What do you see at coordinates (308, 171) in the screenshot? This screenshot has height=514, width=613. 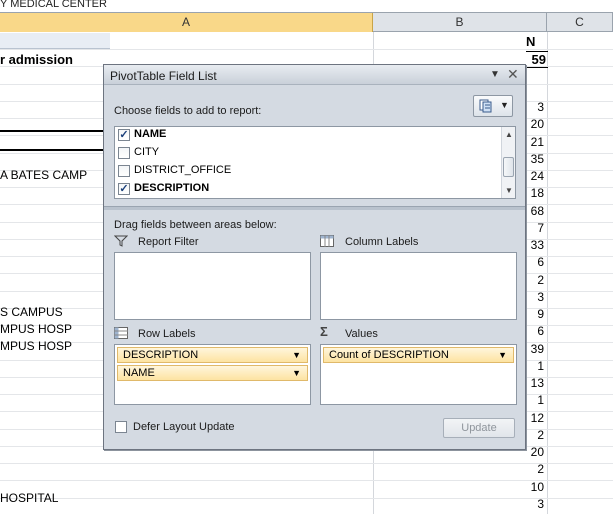 I see `field-item-district-office: DISTRICT_OFFICE` at bounding box center [308, 171].